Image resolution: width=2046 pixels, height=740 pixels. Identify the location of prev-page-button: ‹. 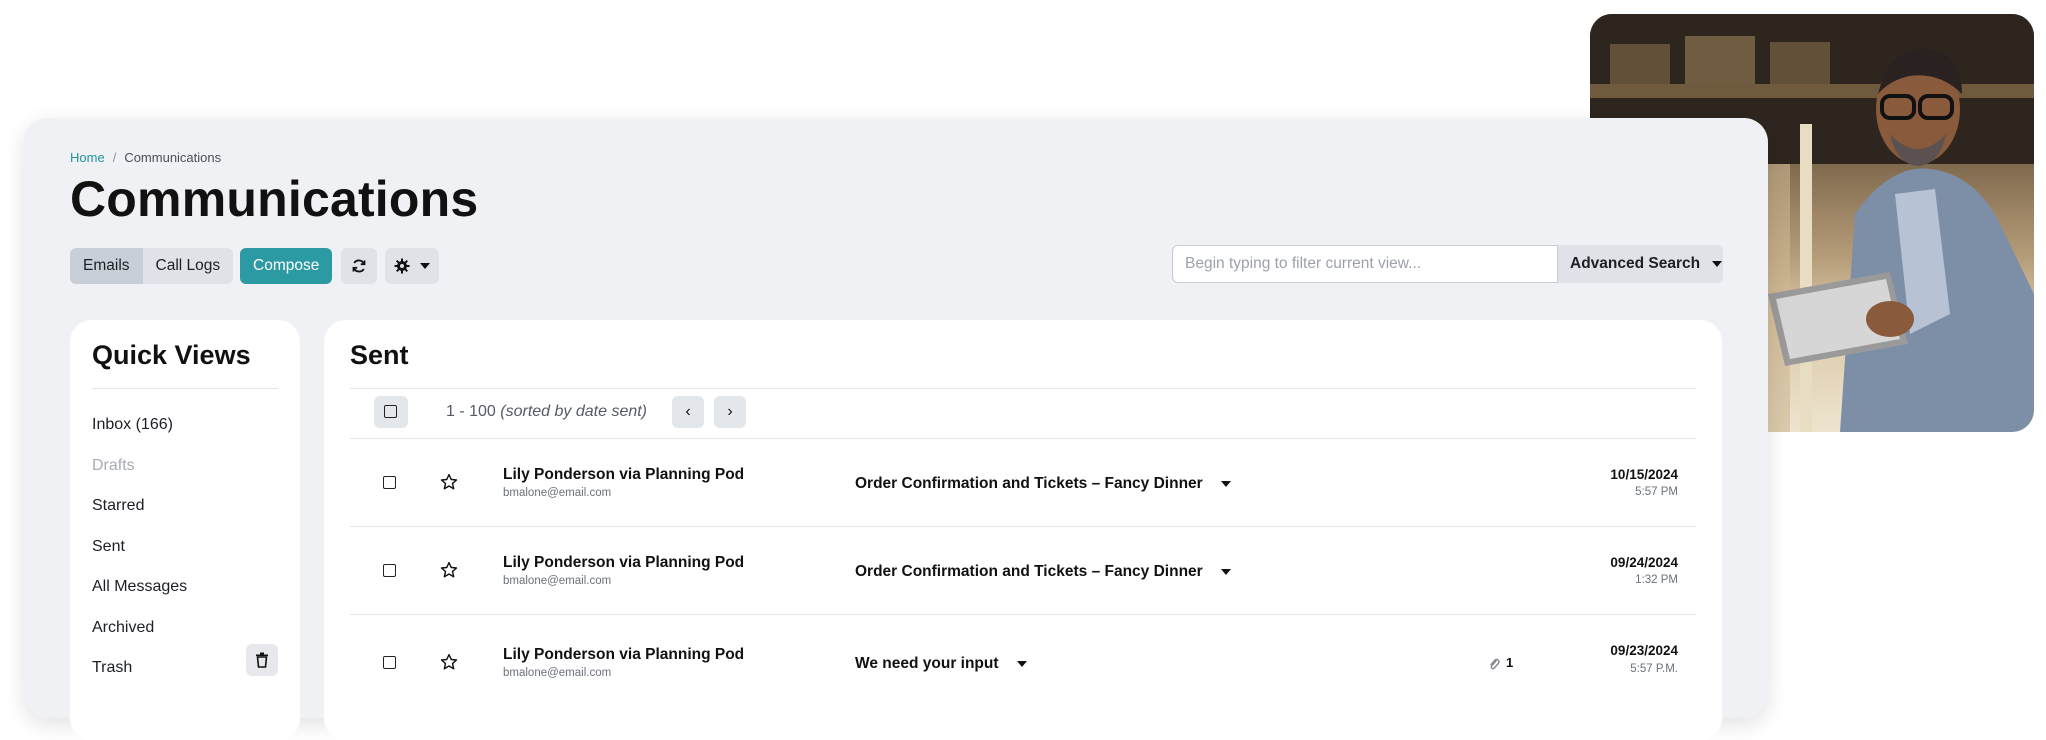
(688, 412).